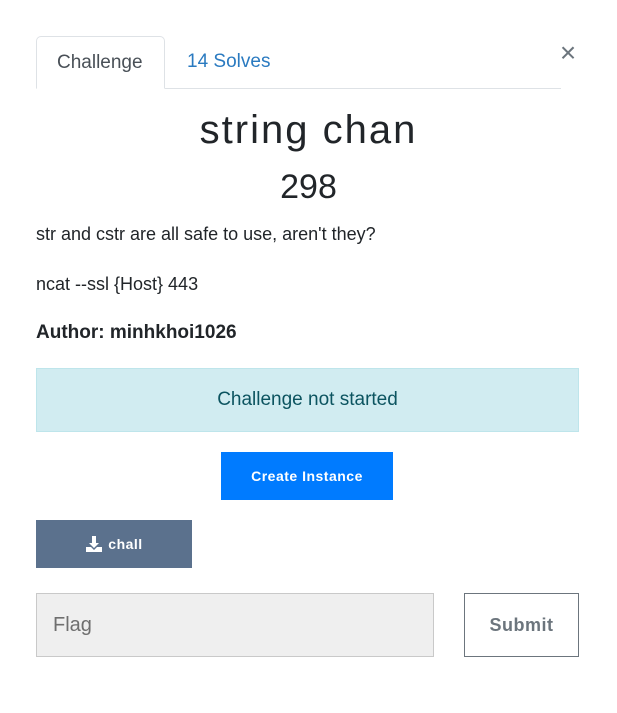  Describe the element at coordinates (125, 544) in the screenshot. I see `file-name: chall` at that location.